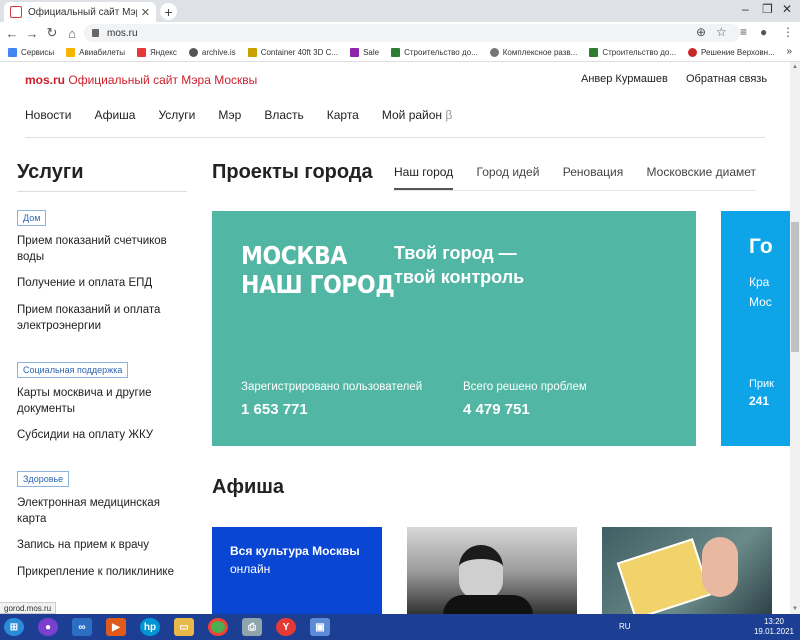 This screenshot has width=800, height=640. I want to click on service-link: Субсидии на оплату ЖКУ, so click(102, 436).